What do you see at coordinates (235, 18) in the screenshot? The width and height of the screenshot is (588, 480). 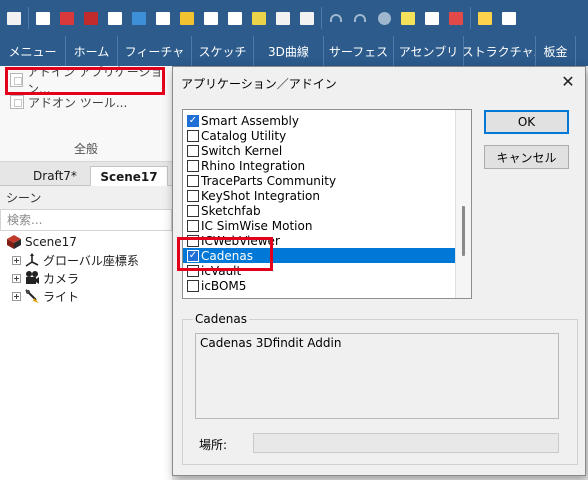 I see `save-as-icon` at bounding box center [235, 18].